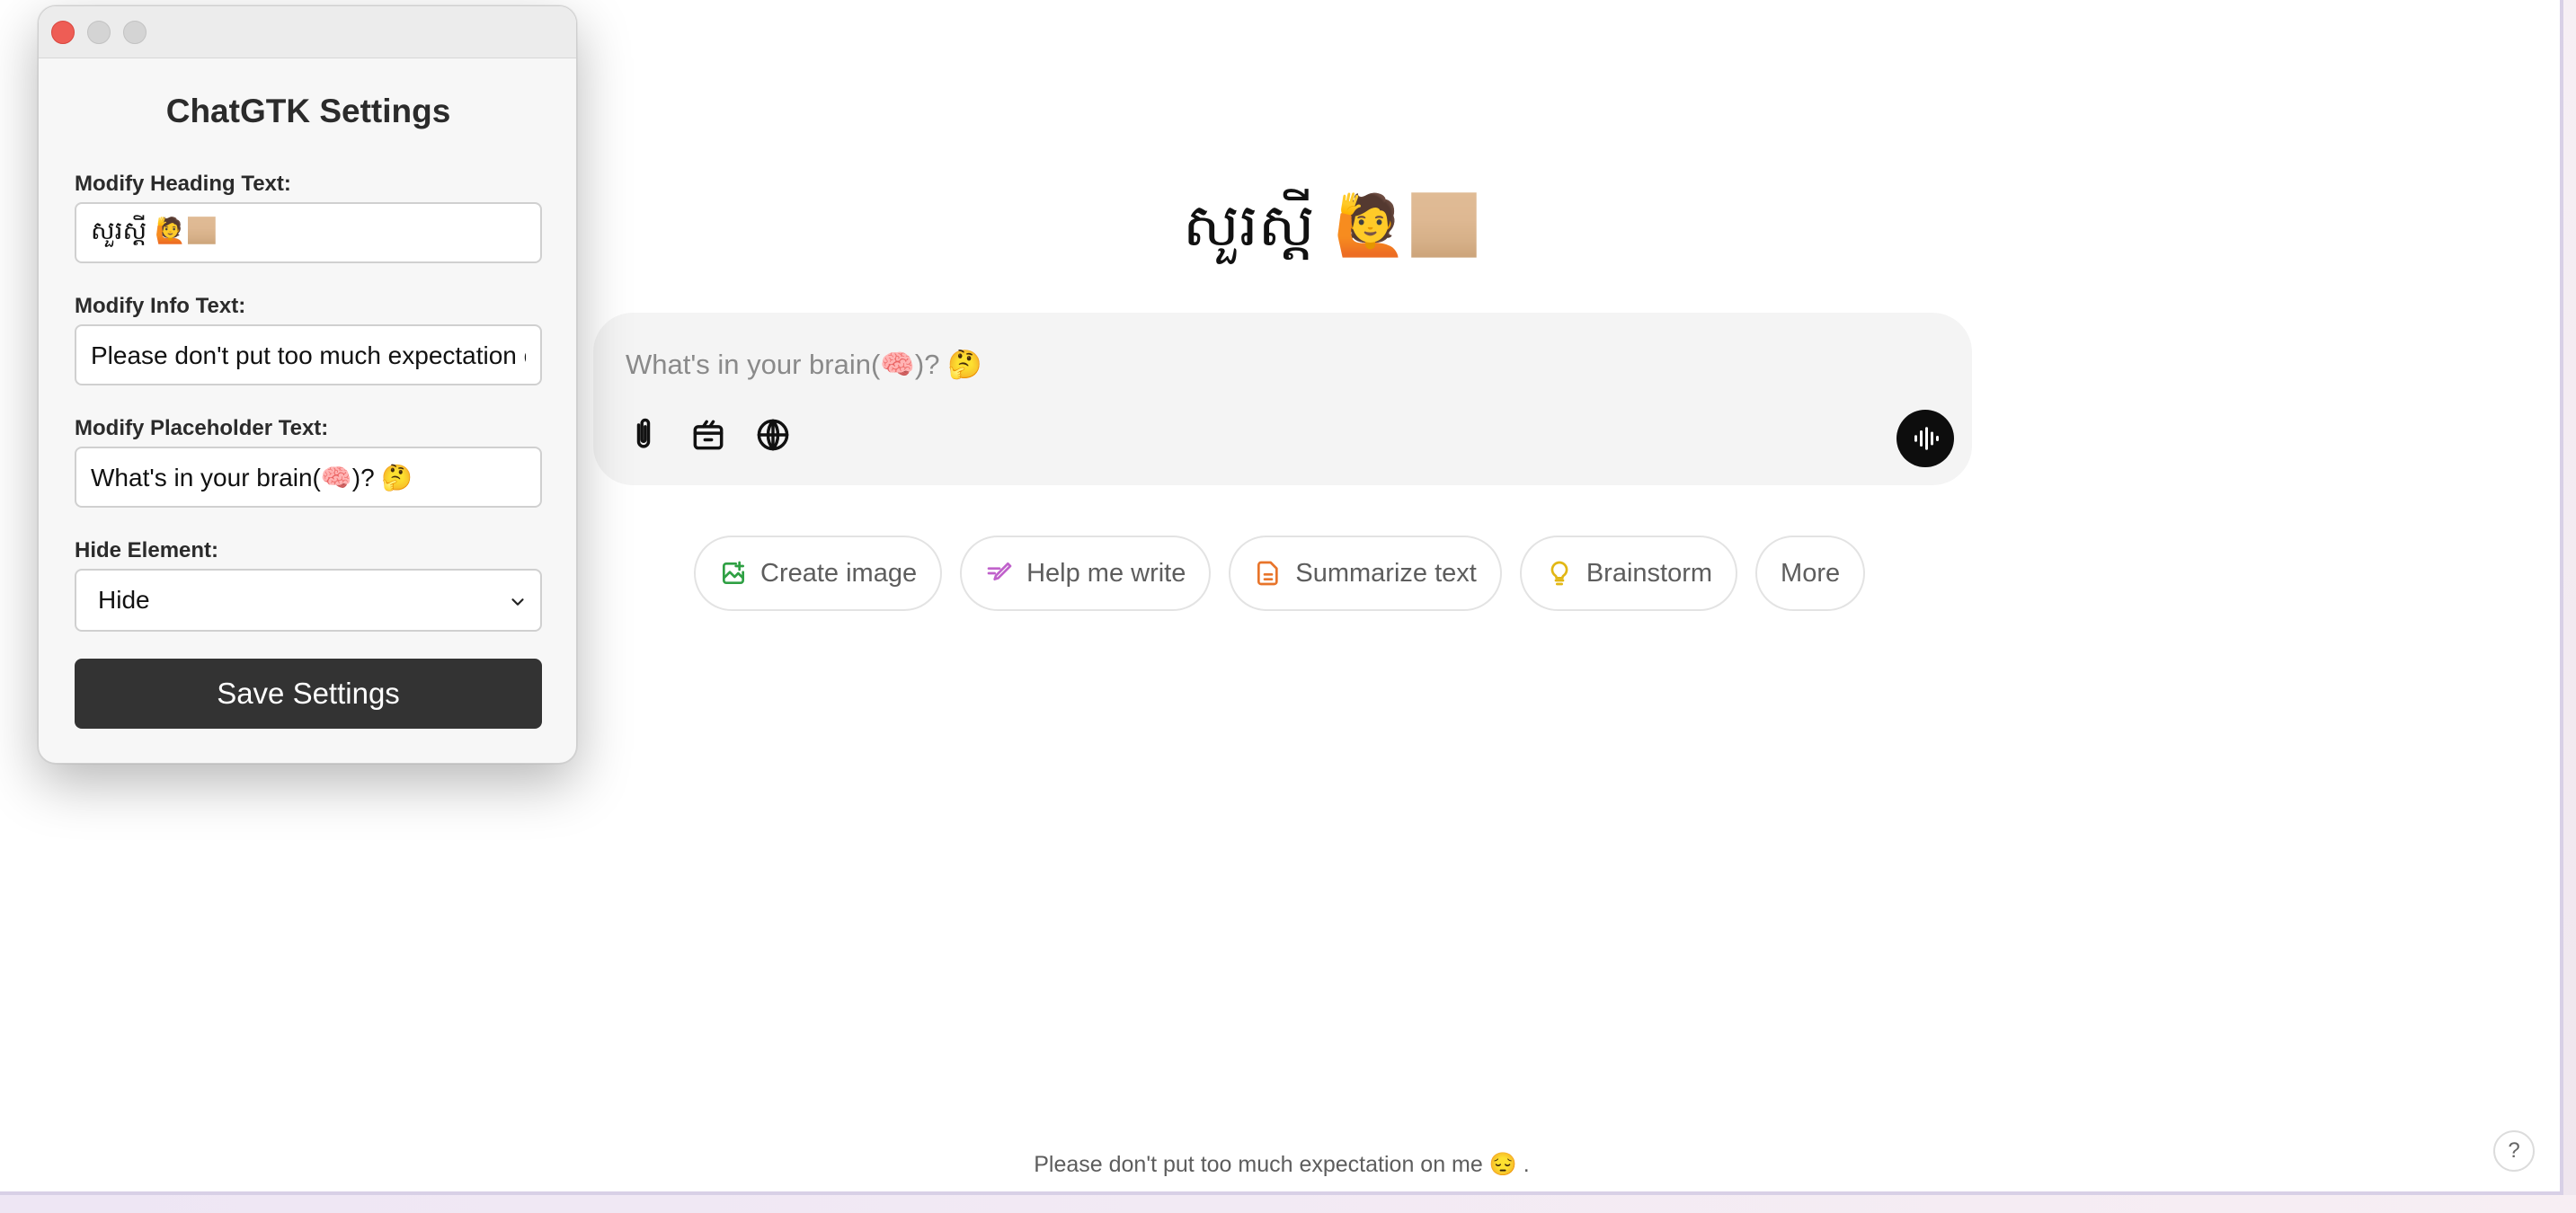 Image resolution: width=2576 pixels, height=1213 pixels. I want to click on pen-icon, so click(999, 571).